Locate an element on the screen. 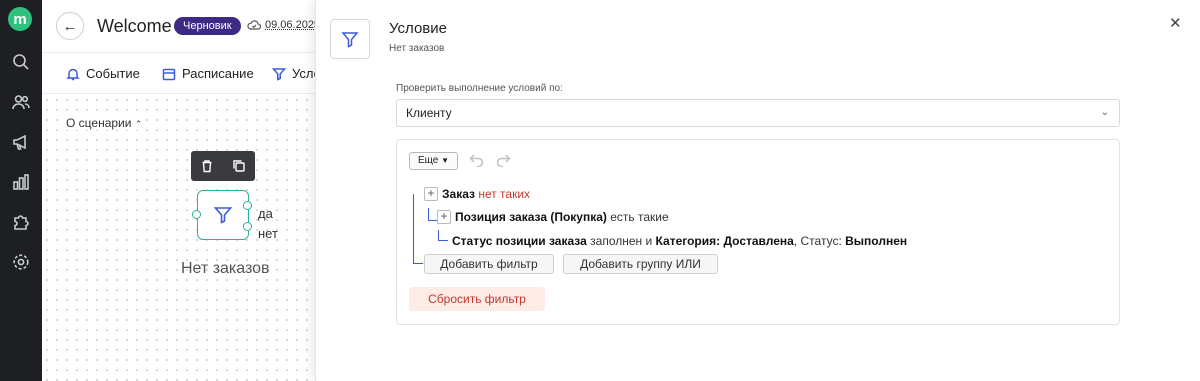 The height and width of the screenshot is (381, 1200). no-branch-label: нет is located at coordinates (268, 233).